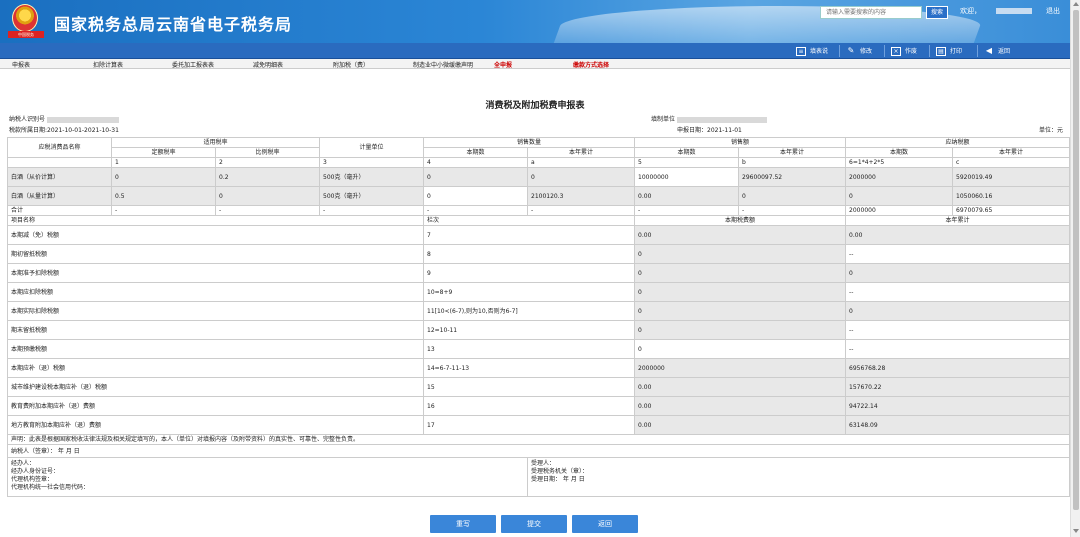 The height and width of the screenshot is (537, 1080). I want to click on scroll-up-icon, so click(1076, 4).